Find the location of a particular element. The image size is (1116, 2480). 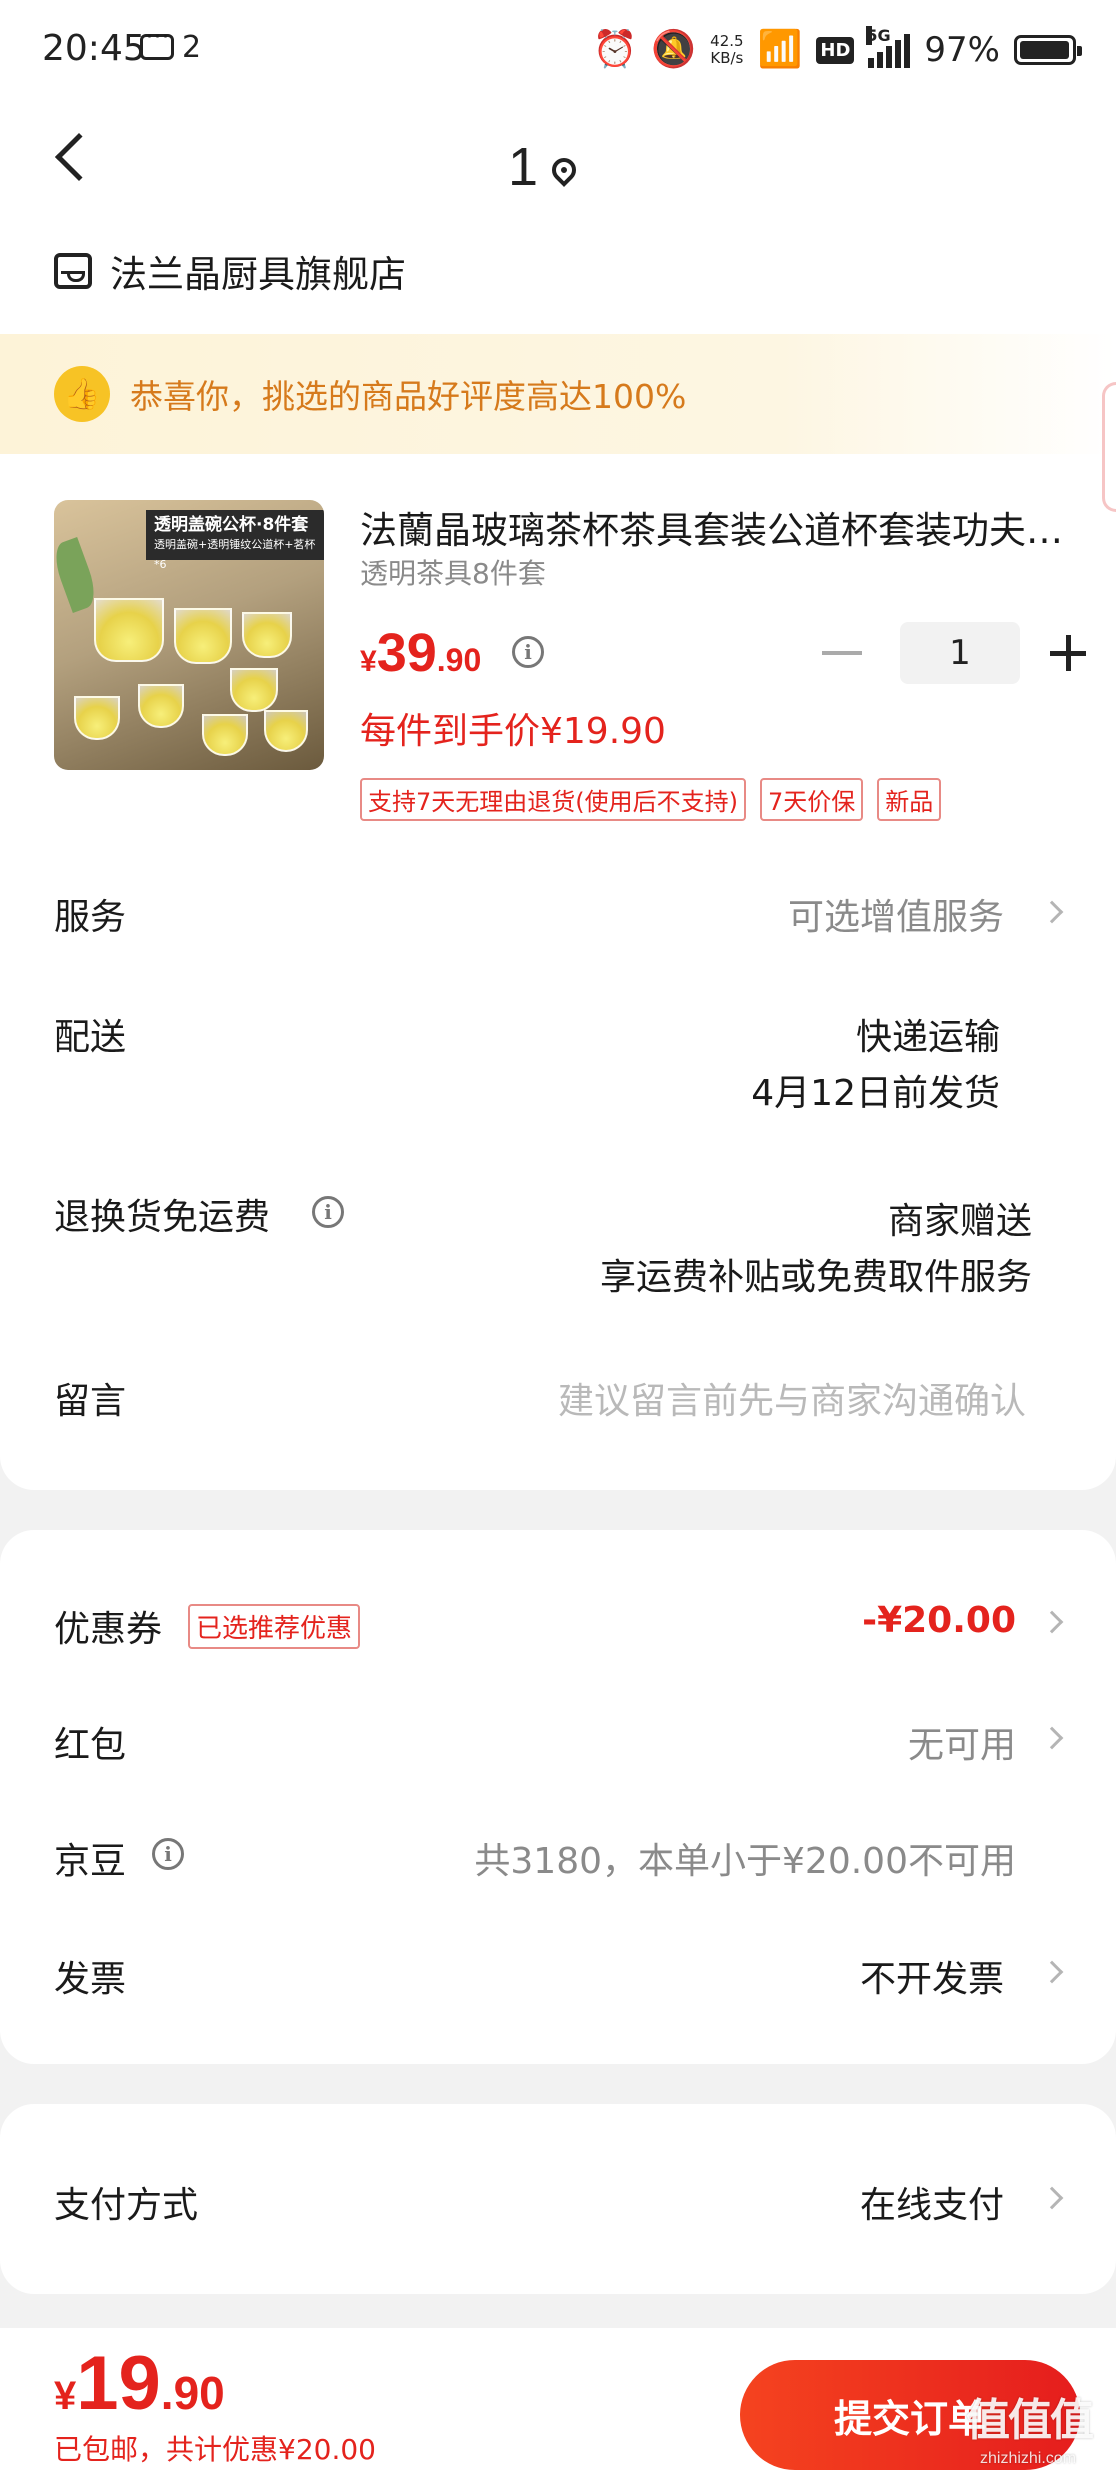

total-decimal: .90 is located at coordinates (192, 2393).